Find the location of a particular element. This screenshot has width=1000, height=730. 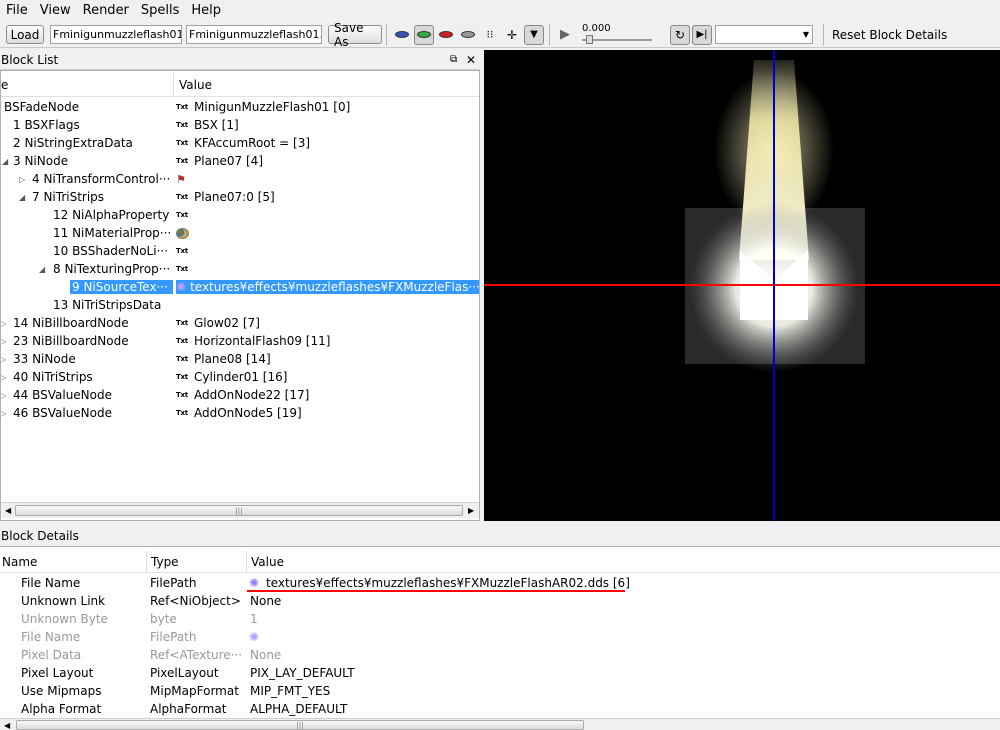

details-row: Use Mipmaps MipMapFormat MIP_FMT_YES is located at coordinates (500, 691).